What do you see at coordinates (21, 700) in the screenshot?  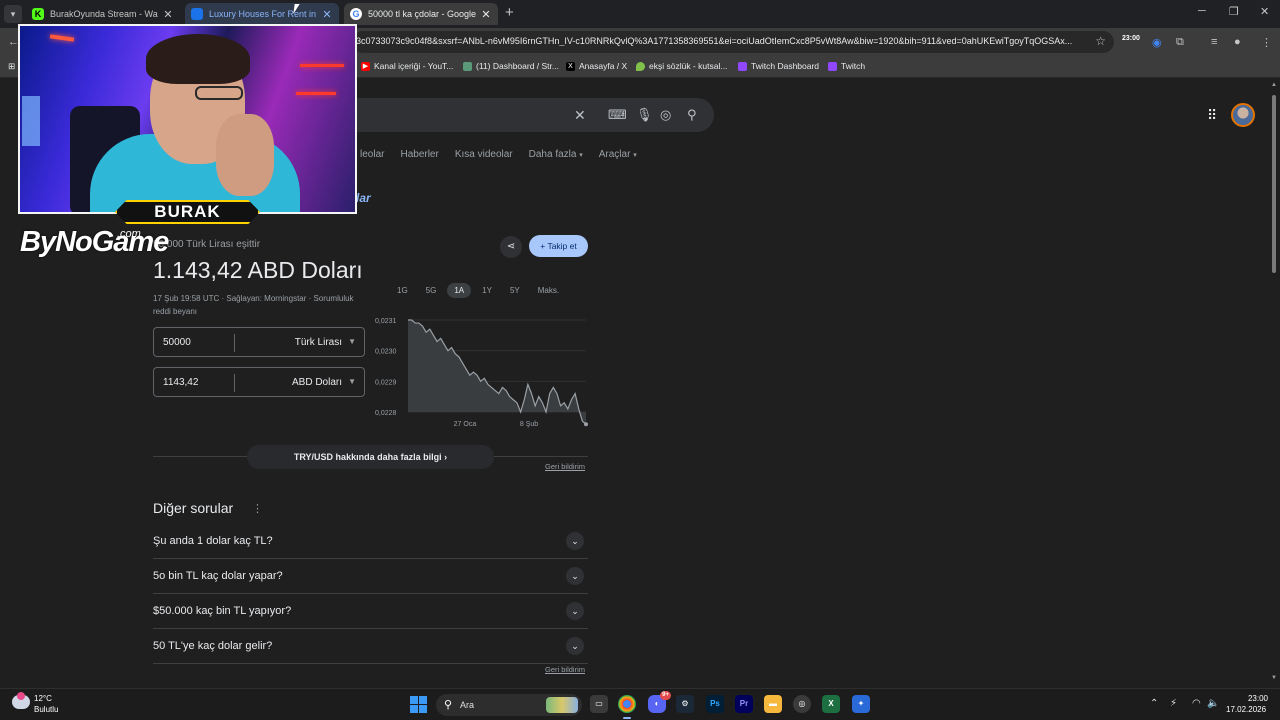 I see `weather-cloud-icon` at bounding box center [21, 700].